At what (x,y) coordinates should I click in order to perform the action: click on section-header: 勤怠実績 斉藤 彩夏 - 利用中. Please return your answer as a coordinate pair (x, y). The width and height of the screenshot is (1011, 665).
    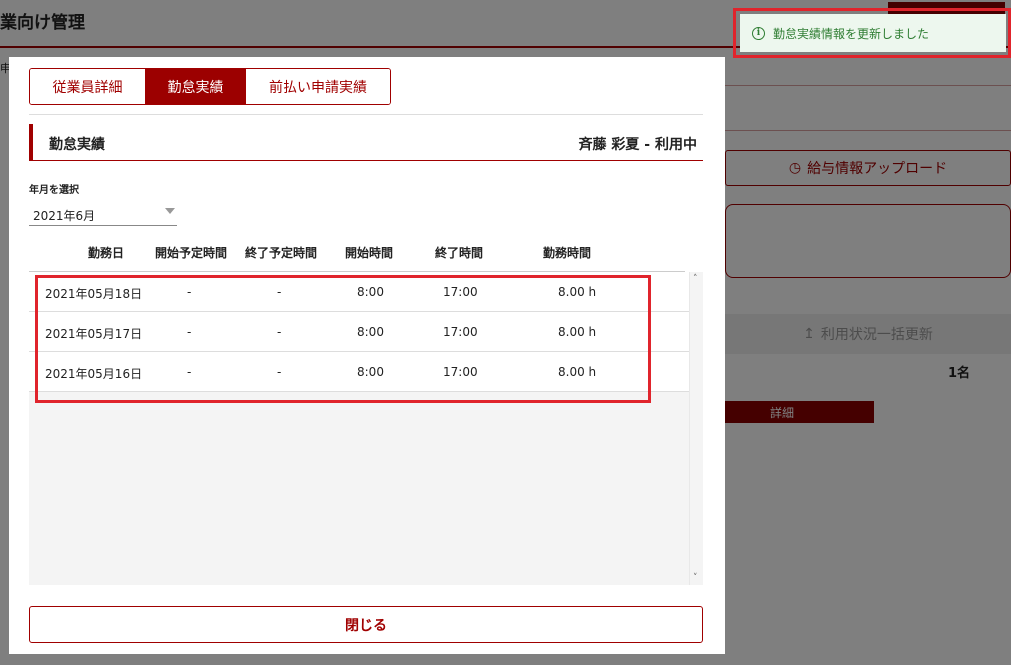
    Looking at the image, I should click on (366, 142).